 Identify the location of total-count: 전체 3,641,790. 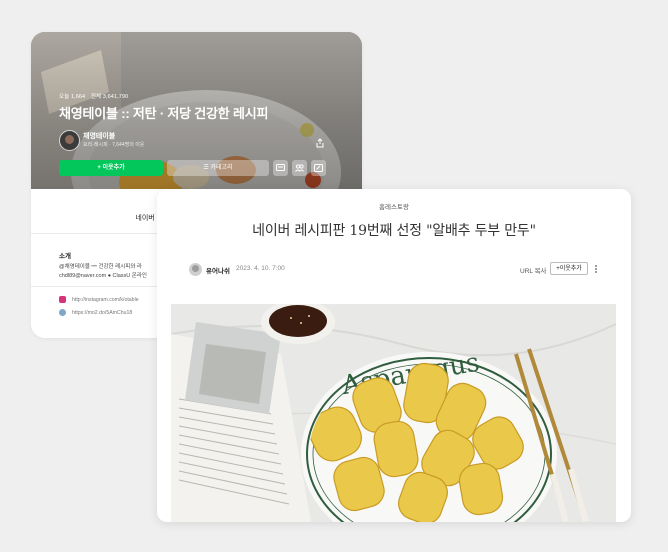
(109, 97).